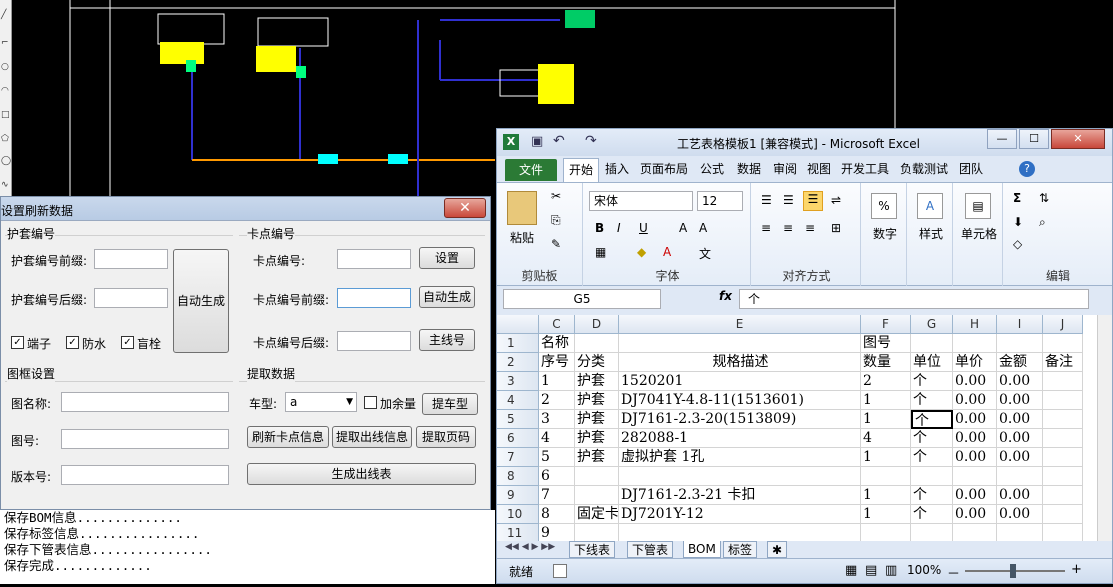 This screenshot has height=587, width=1113. What do you see at coordinates (557, 438) in the screenshot?
I see `cell-C6: 4` at bounding box center [557, 438].